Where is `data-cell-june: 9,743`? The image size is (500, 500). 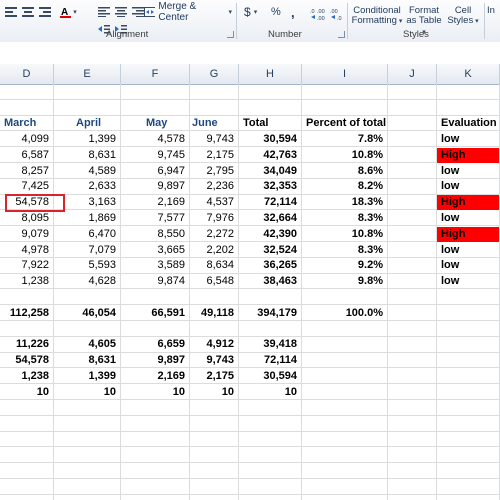
data-cell-june: 9,743 is located at coordinates (214, 139).